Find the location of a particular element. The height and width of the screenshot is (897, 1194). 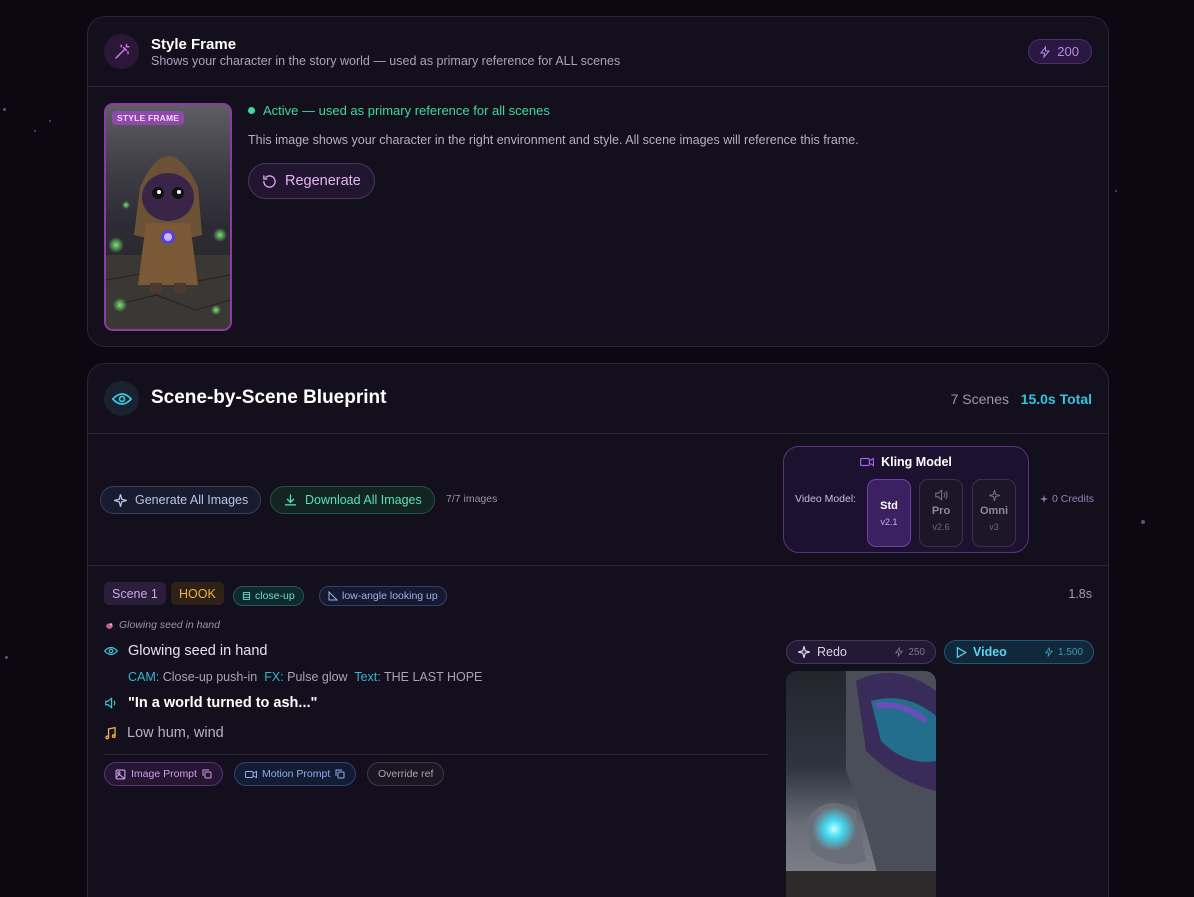

model-name: Std is located at coordinates (889, 506).